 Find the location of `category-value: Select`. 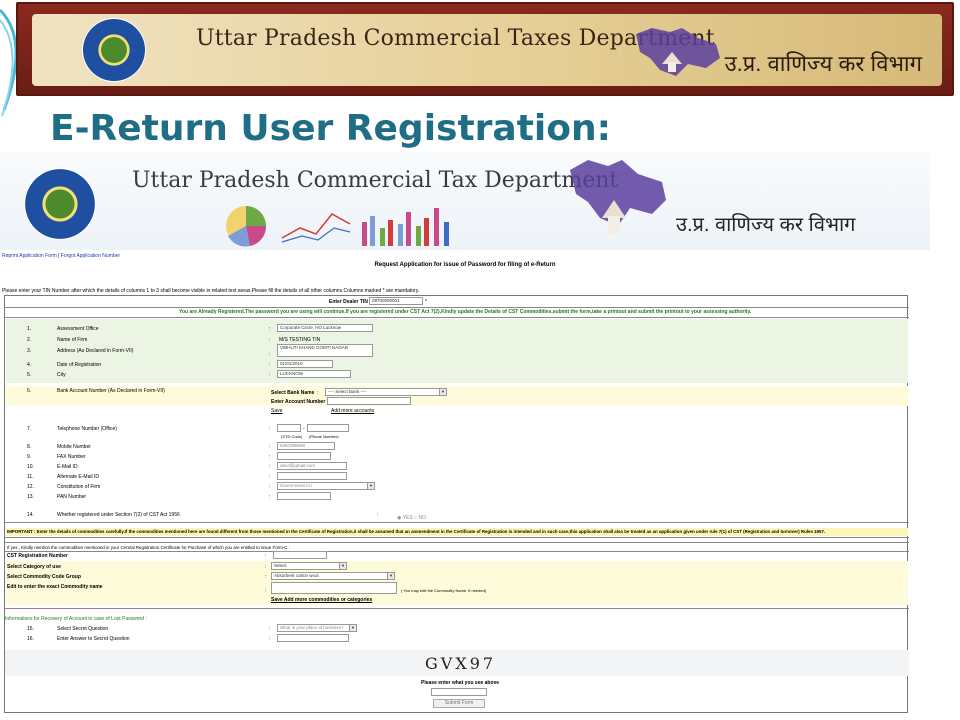

category-value: Select is located at coordinates (280, 565).